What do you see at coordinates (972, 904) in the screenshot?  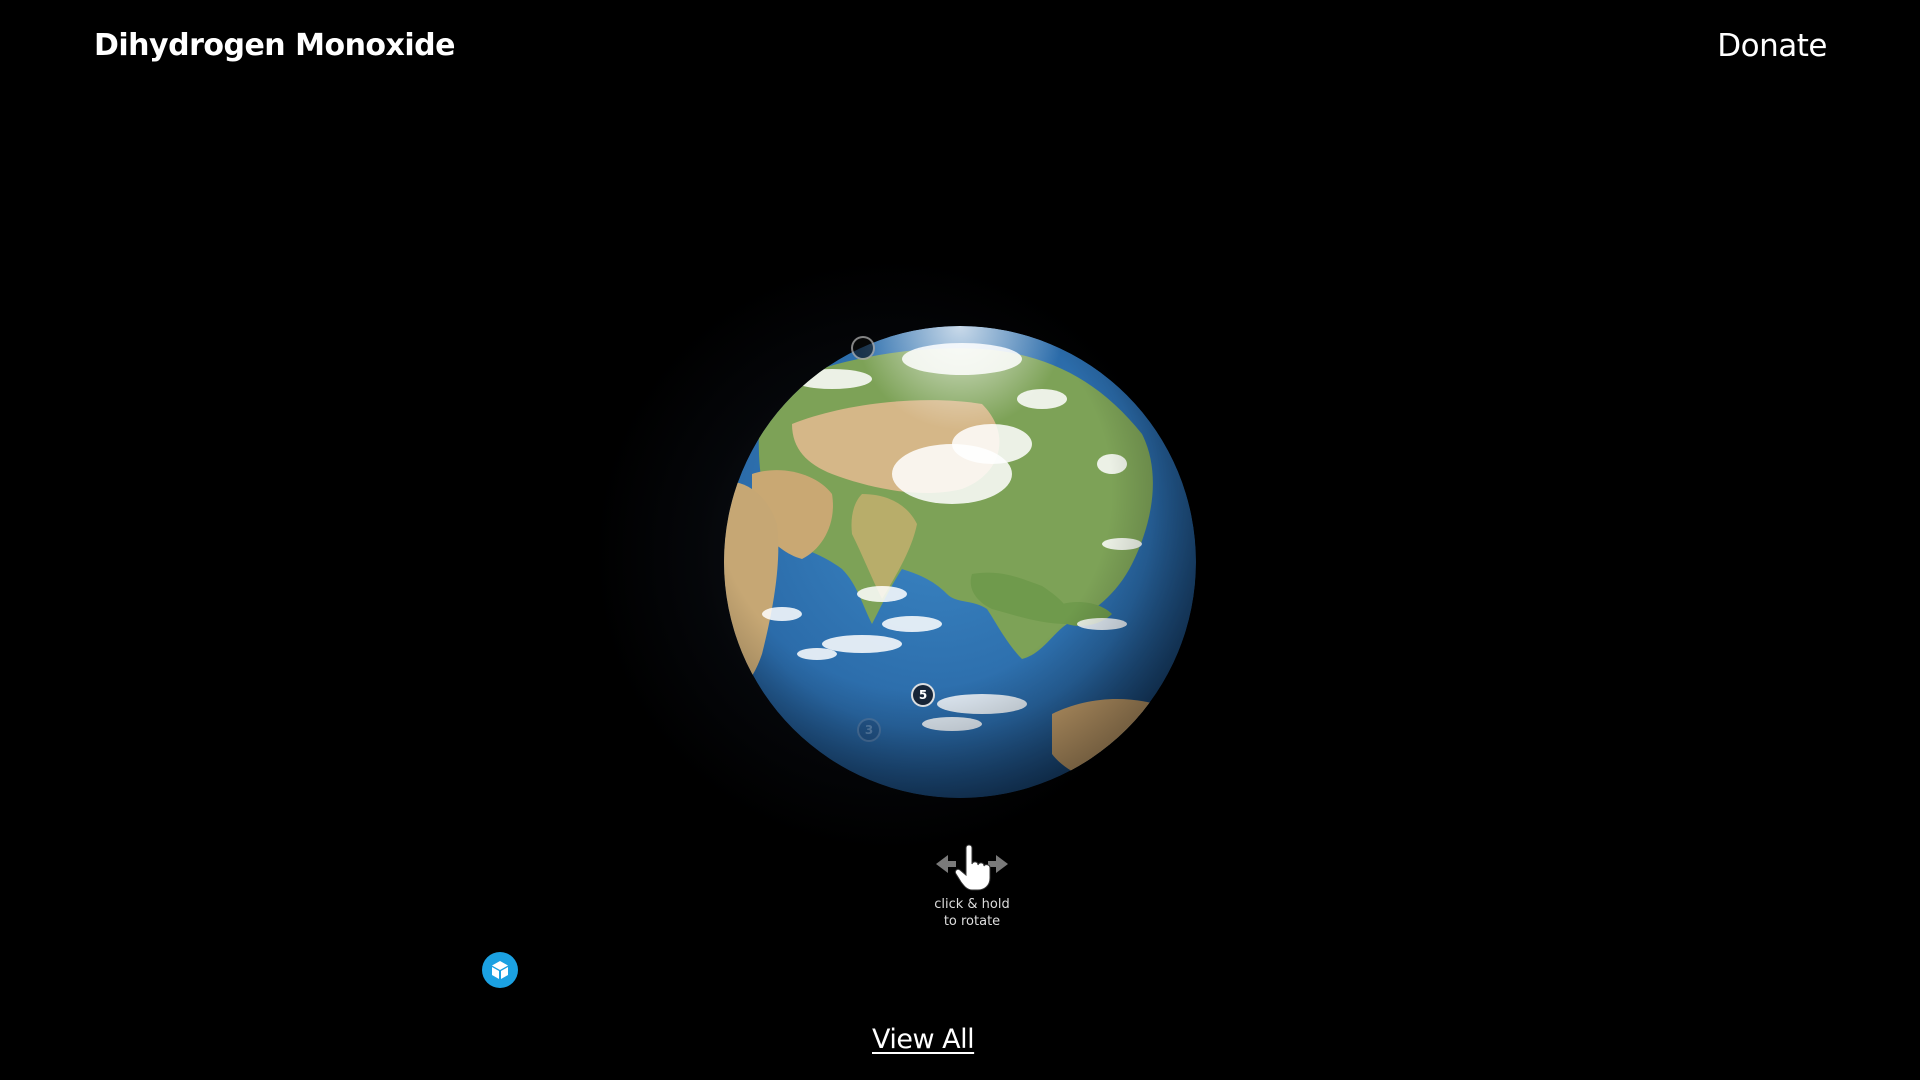 I see `rotate-hint-line1: click & hold` at bounding box center [972, 904].